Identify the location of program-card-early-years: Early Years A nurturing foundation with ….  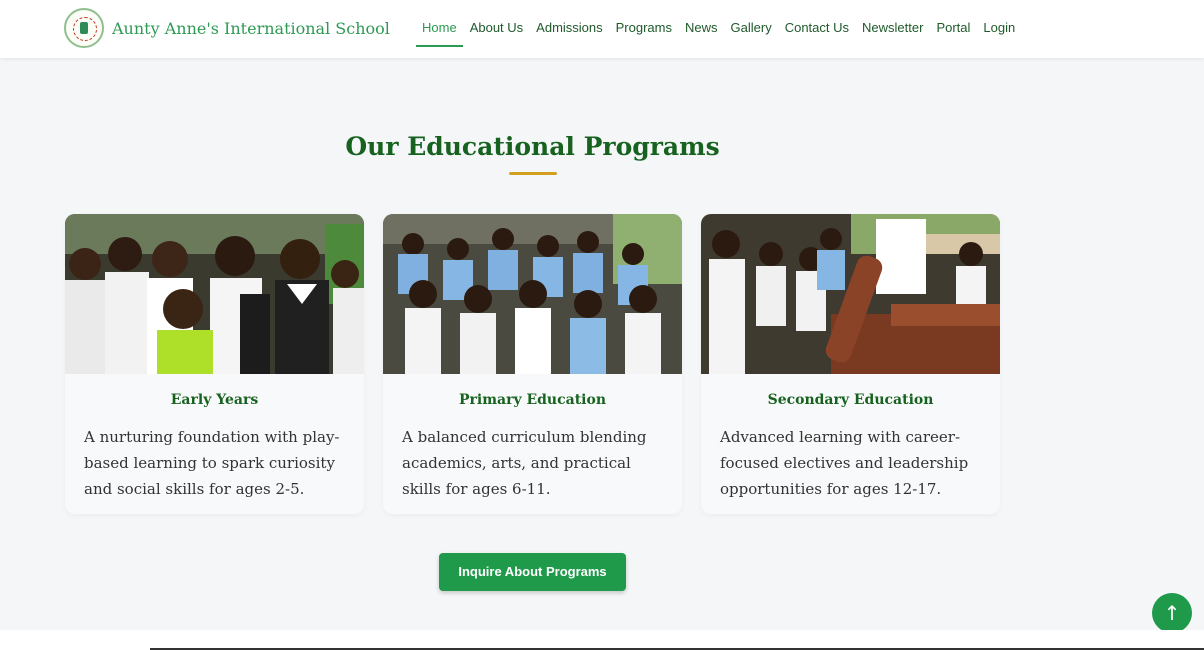
(214, 364).